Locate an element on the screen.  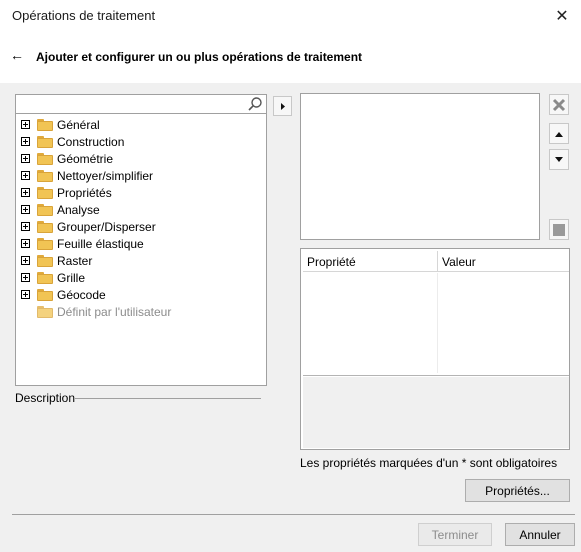
tree-item-raster: Raster is located at coordinates (141, 260).